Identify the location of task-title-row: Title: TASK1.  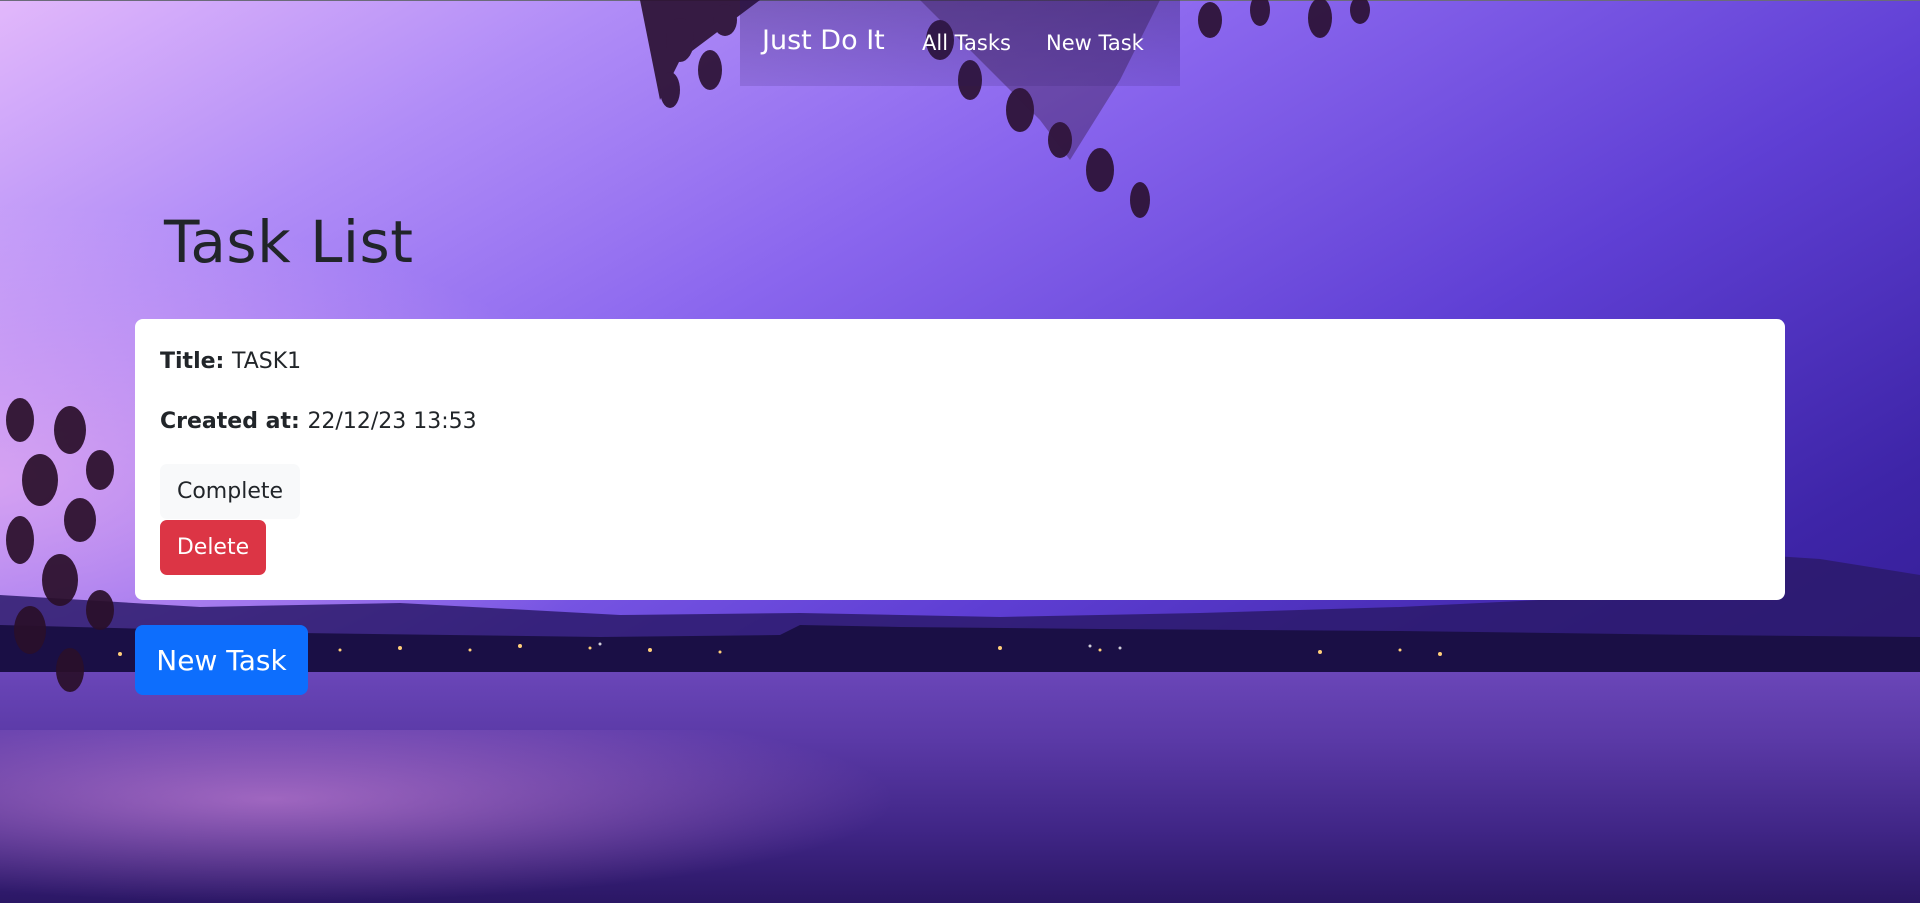
(230, 361).